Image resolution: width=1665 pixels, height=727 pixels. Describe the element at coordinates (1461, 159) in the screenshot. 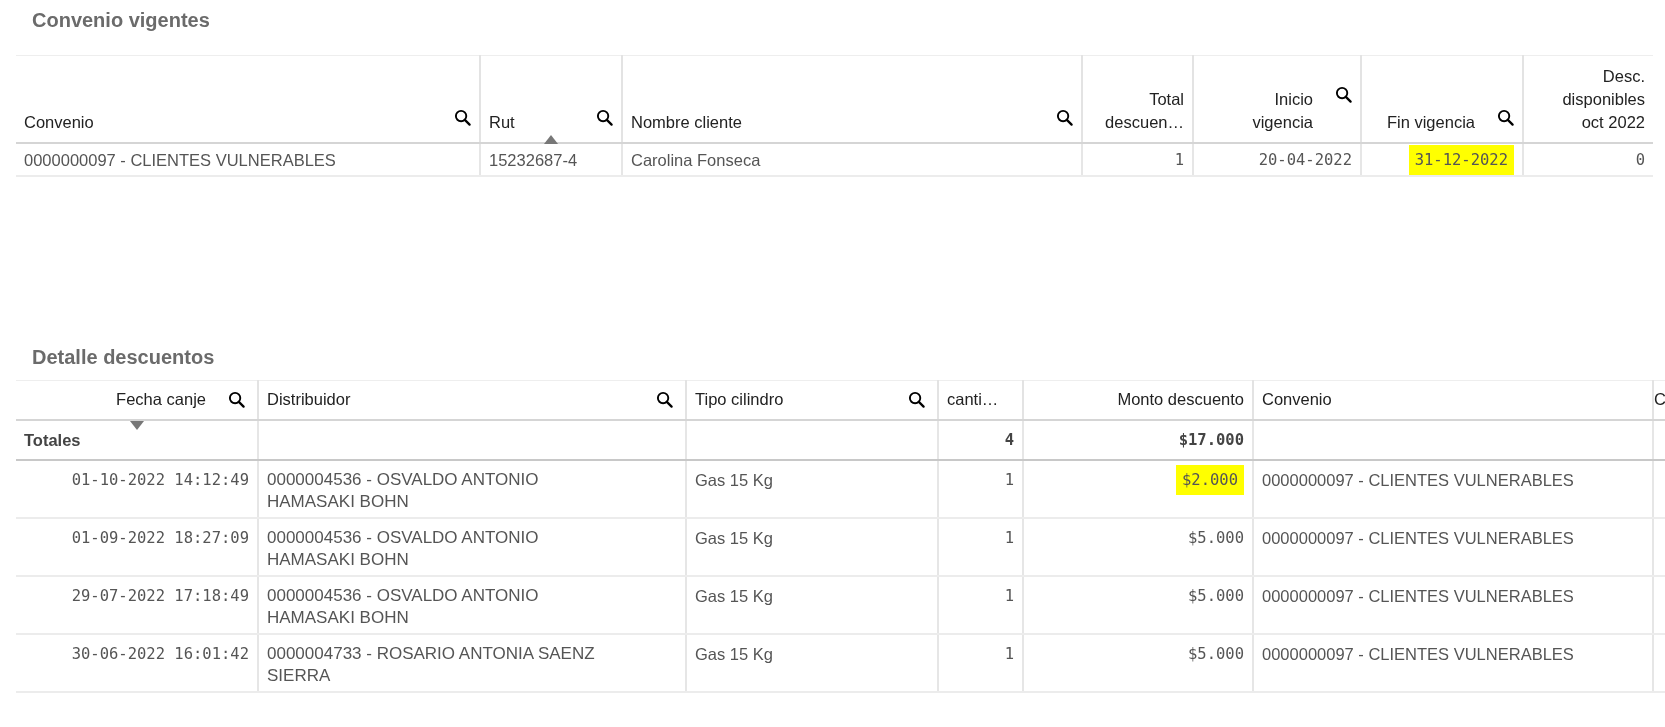

I see `table-cell: 31-12-2022` at that location.